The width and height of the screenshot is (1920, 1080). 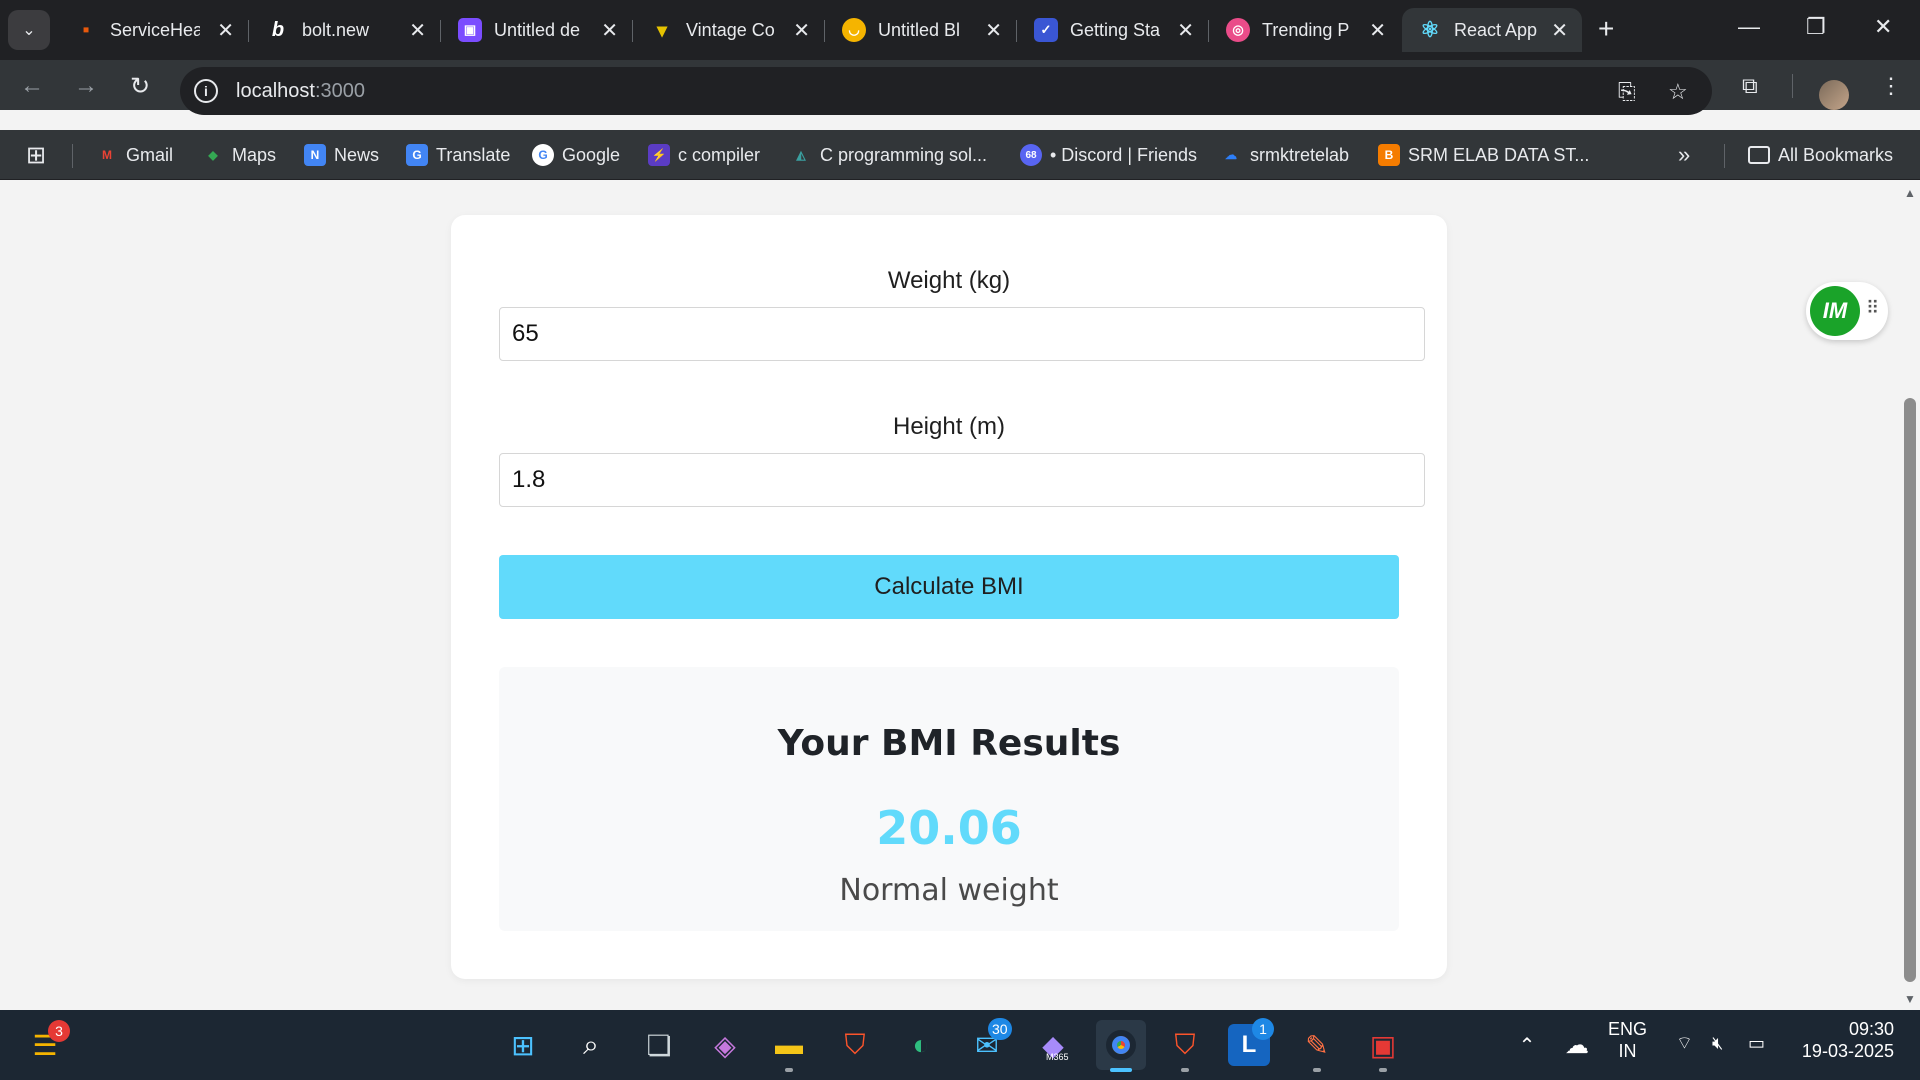 What do you see at coordinates (1678, 92) in the screenshot?
I see `bookmark-star-icon: ☆` at bounding box center [1678, 92].